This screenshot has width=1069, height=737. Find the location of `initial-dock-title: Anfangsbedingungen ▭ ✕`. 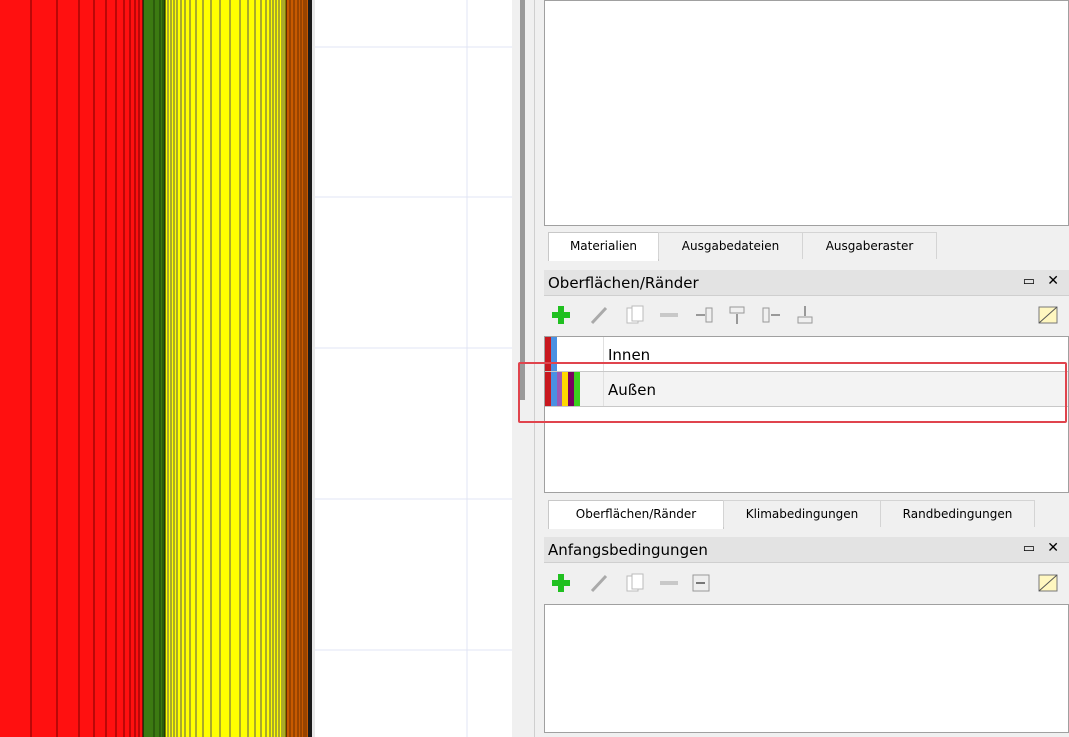

initial-dock-title: Anfangsbedingungen ▭ ✕ is located at coordinates (806, 550).